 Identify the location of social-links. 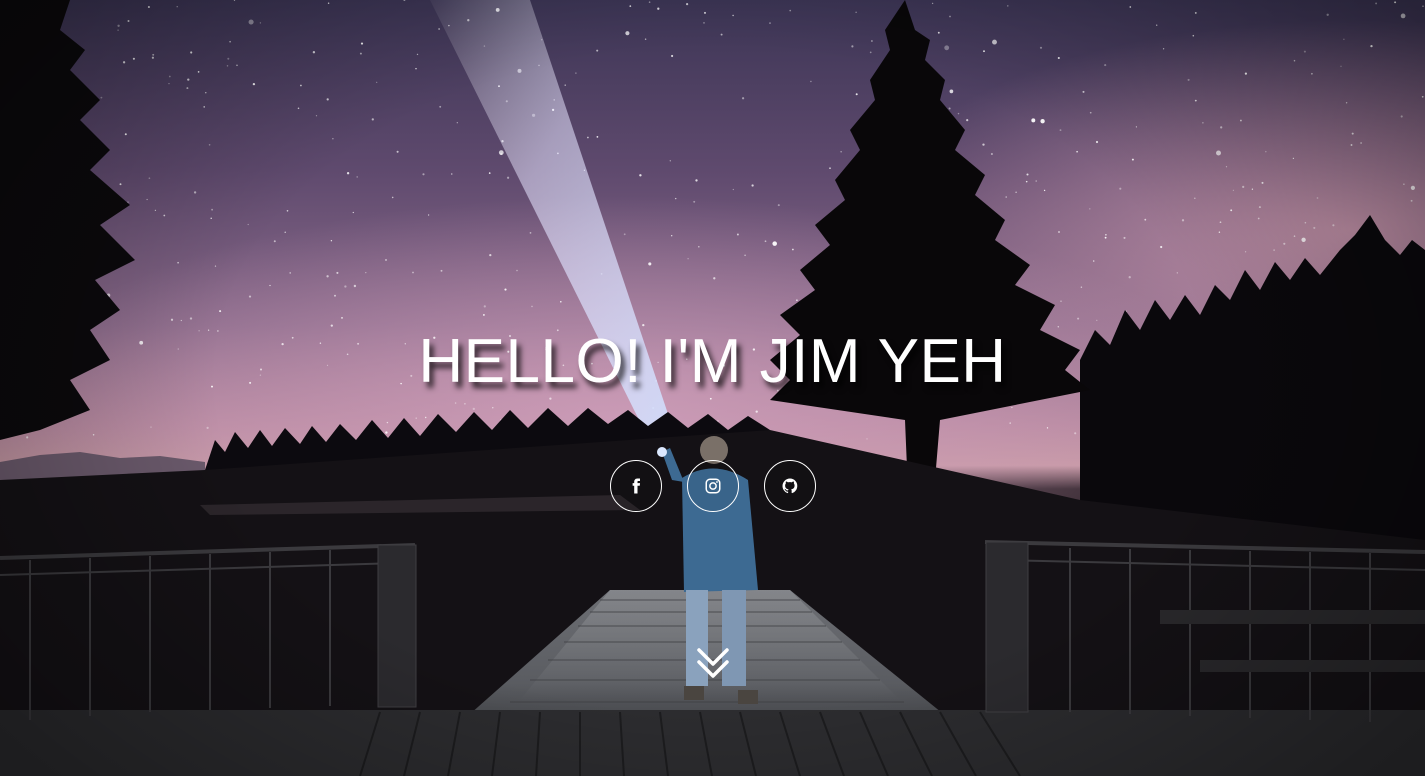
(712, 486).